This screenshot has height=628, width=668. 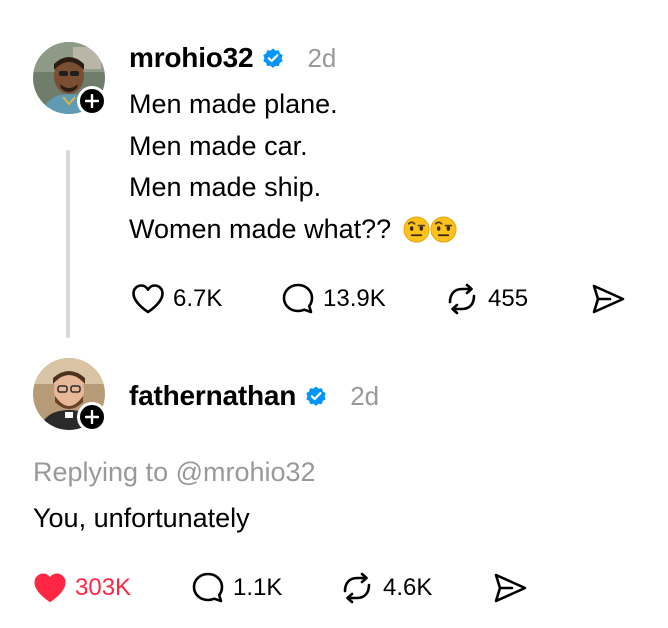 What do you see at coordinates (486, 299) in the screenshot?
I see `repost-button: 455` at bounding box center [486, 299].